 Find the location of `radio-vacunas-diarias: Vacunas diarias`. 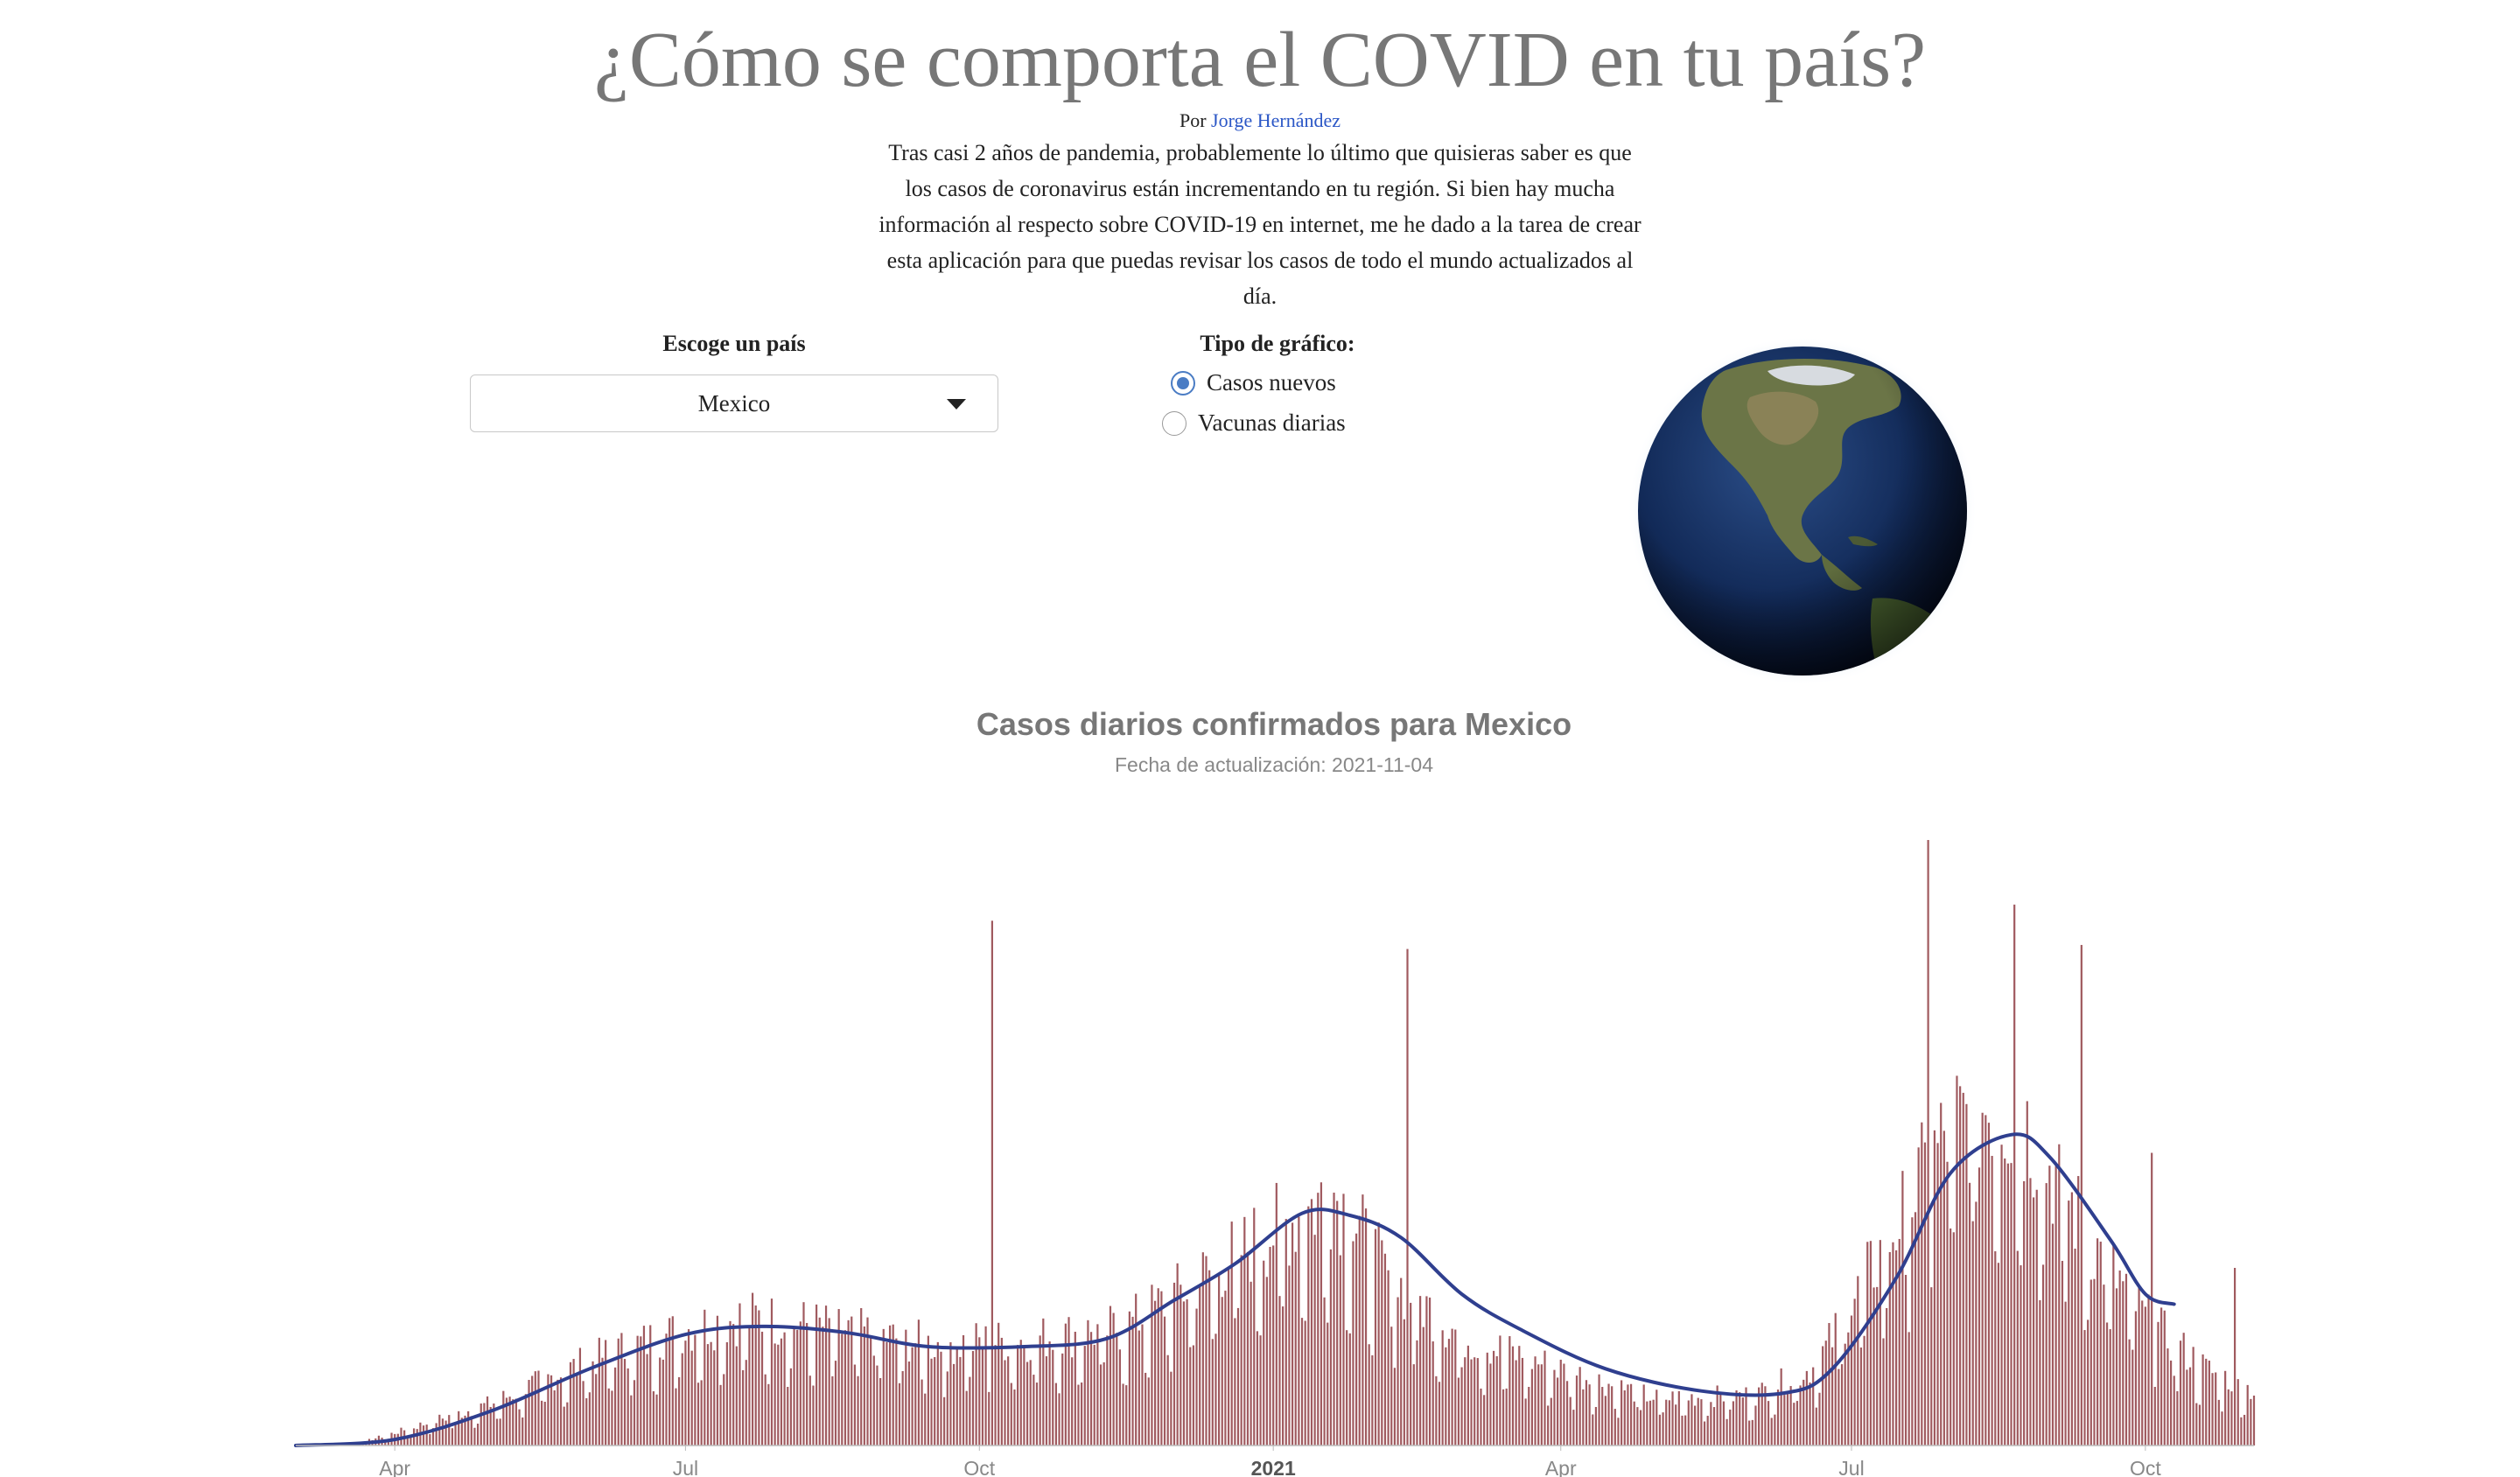

radio-vacunas-diarias: Vacunas diarias is located at coordinates (1254, 423).